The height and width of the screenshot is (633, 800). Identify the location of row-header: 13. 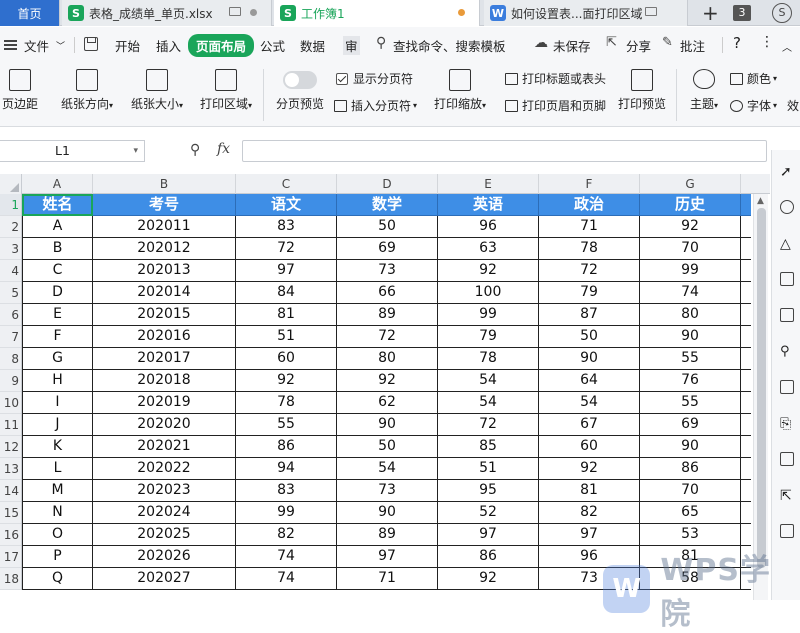
(10, 469).